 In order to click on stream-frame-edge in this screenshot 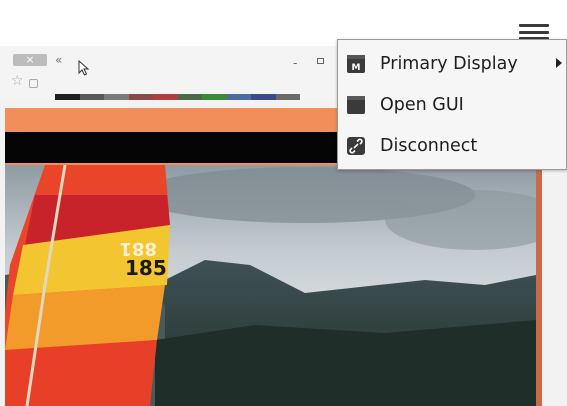, I will do `click(539, 285)`.